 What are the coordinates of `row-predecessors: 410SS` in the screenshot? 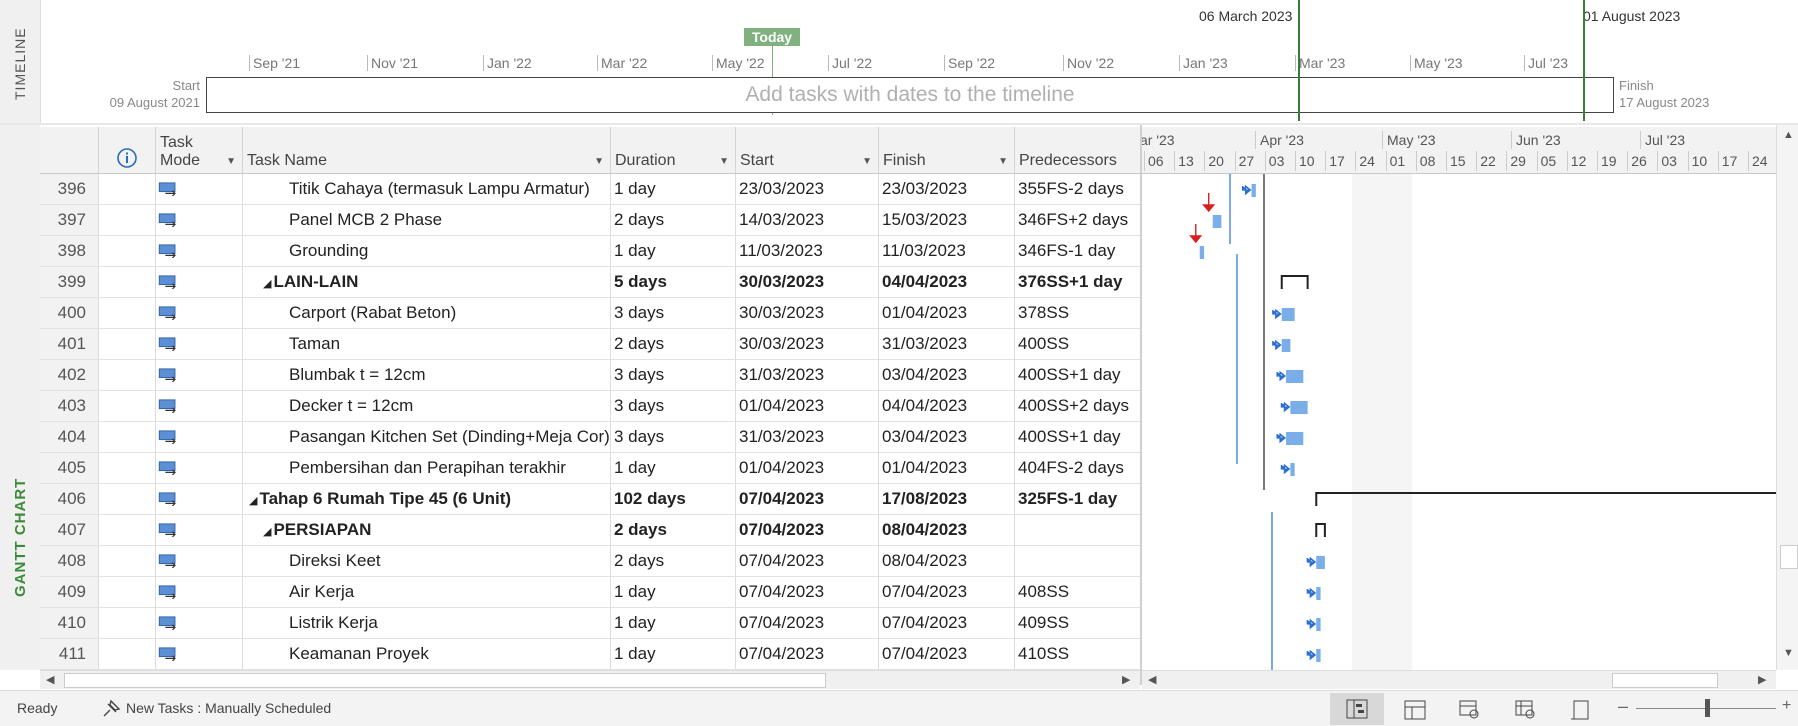 It's located at (1077, 654).